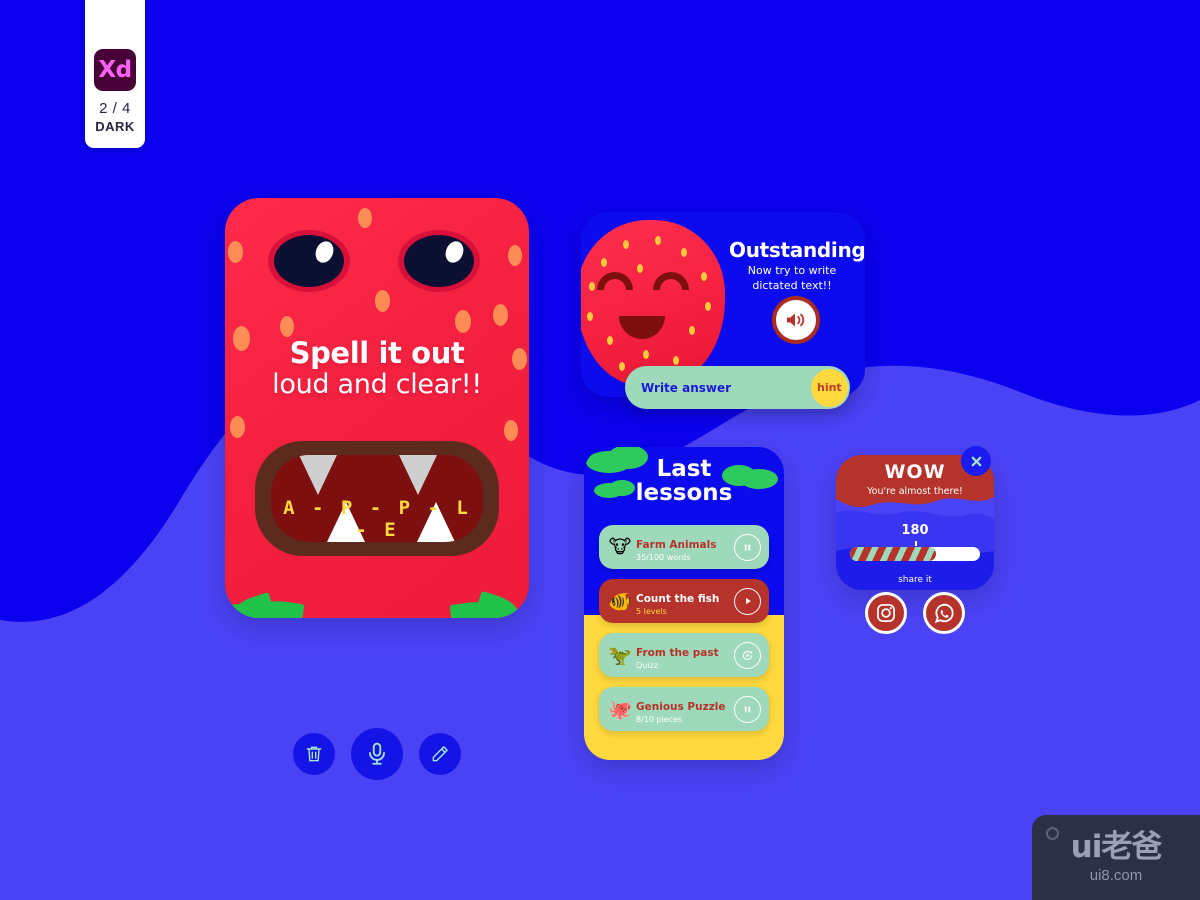  I want to click on last-lessons-card: Last lessons 🐮 Farm Animals 35/100 words, so click(684, 603).